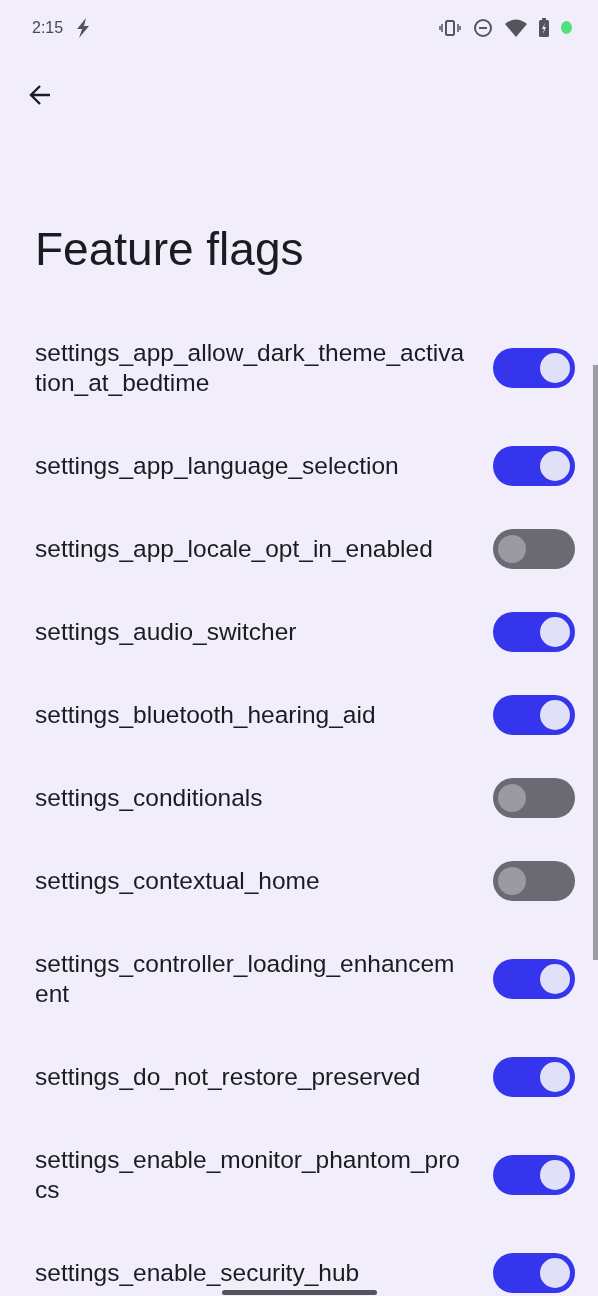 Image resolution: width=598 pixels, height=1296 pixels. I want to click on status-time: 2:15, so click(48, 27).